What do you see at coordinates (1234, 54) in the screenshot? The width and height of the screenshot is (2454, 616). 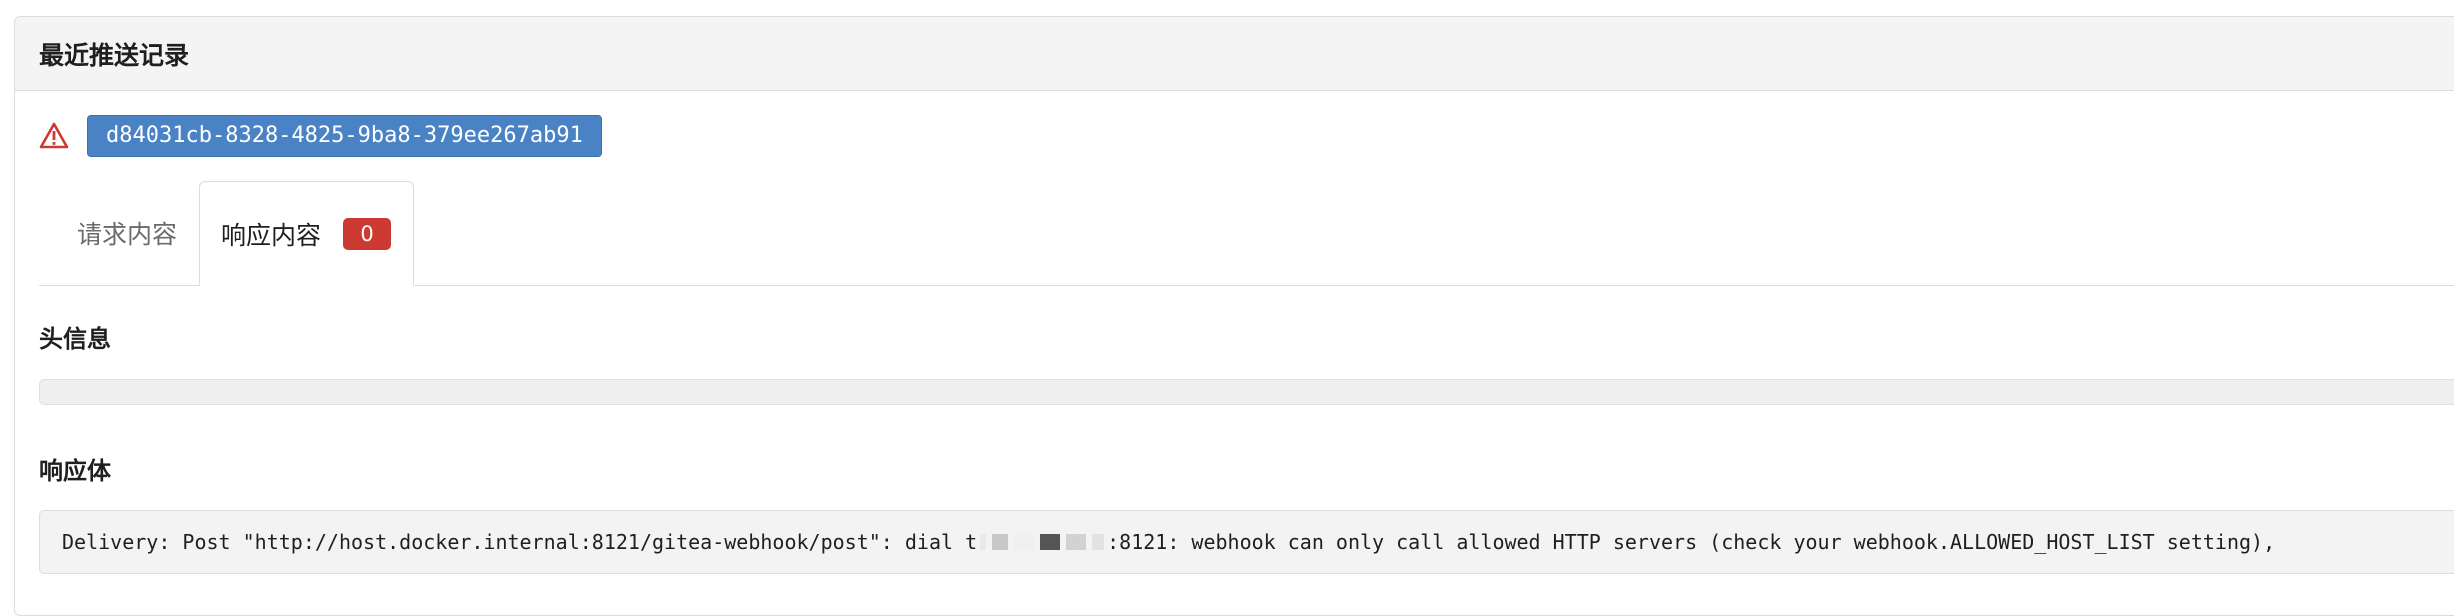 I see `panel-header: 最近推送记录` at bounding box center [1234, 54].